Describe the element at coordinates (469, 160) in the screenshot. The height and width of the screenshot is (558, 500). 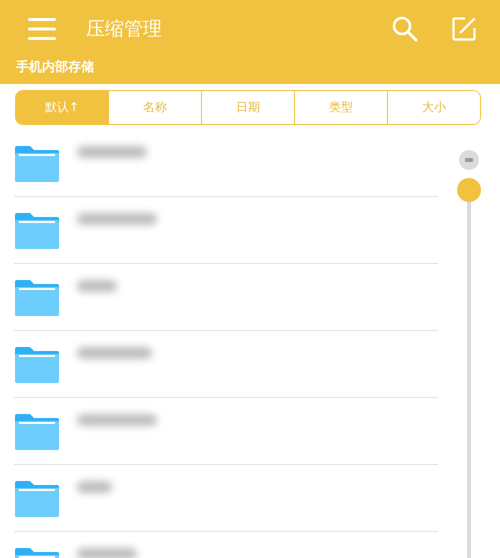
I see `scroll-top-button` at that location.